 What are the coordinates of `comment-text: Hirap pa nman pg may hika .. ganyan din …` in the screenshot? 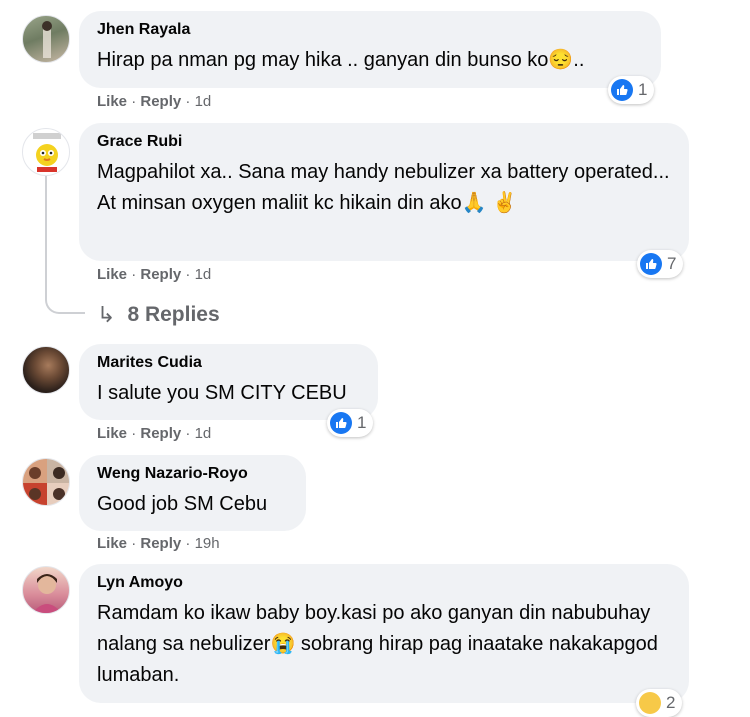 It's located at (341, 60).